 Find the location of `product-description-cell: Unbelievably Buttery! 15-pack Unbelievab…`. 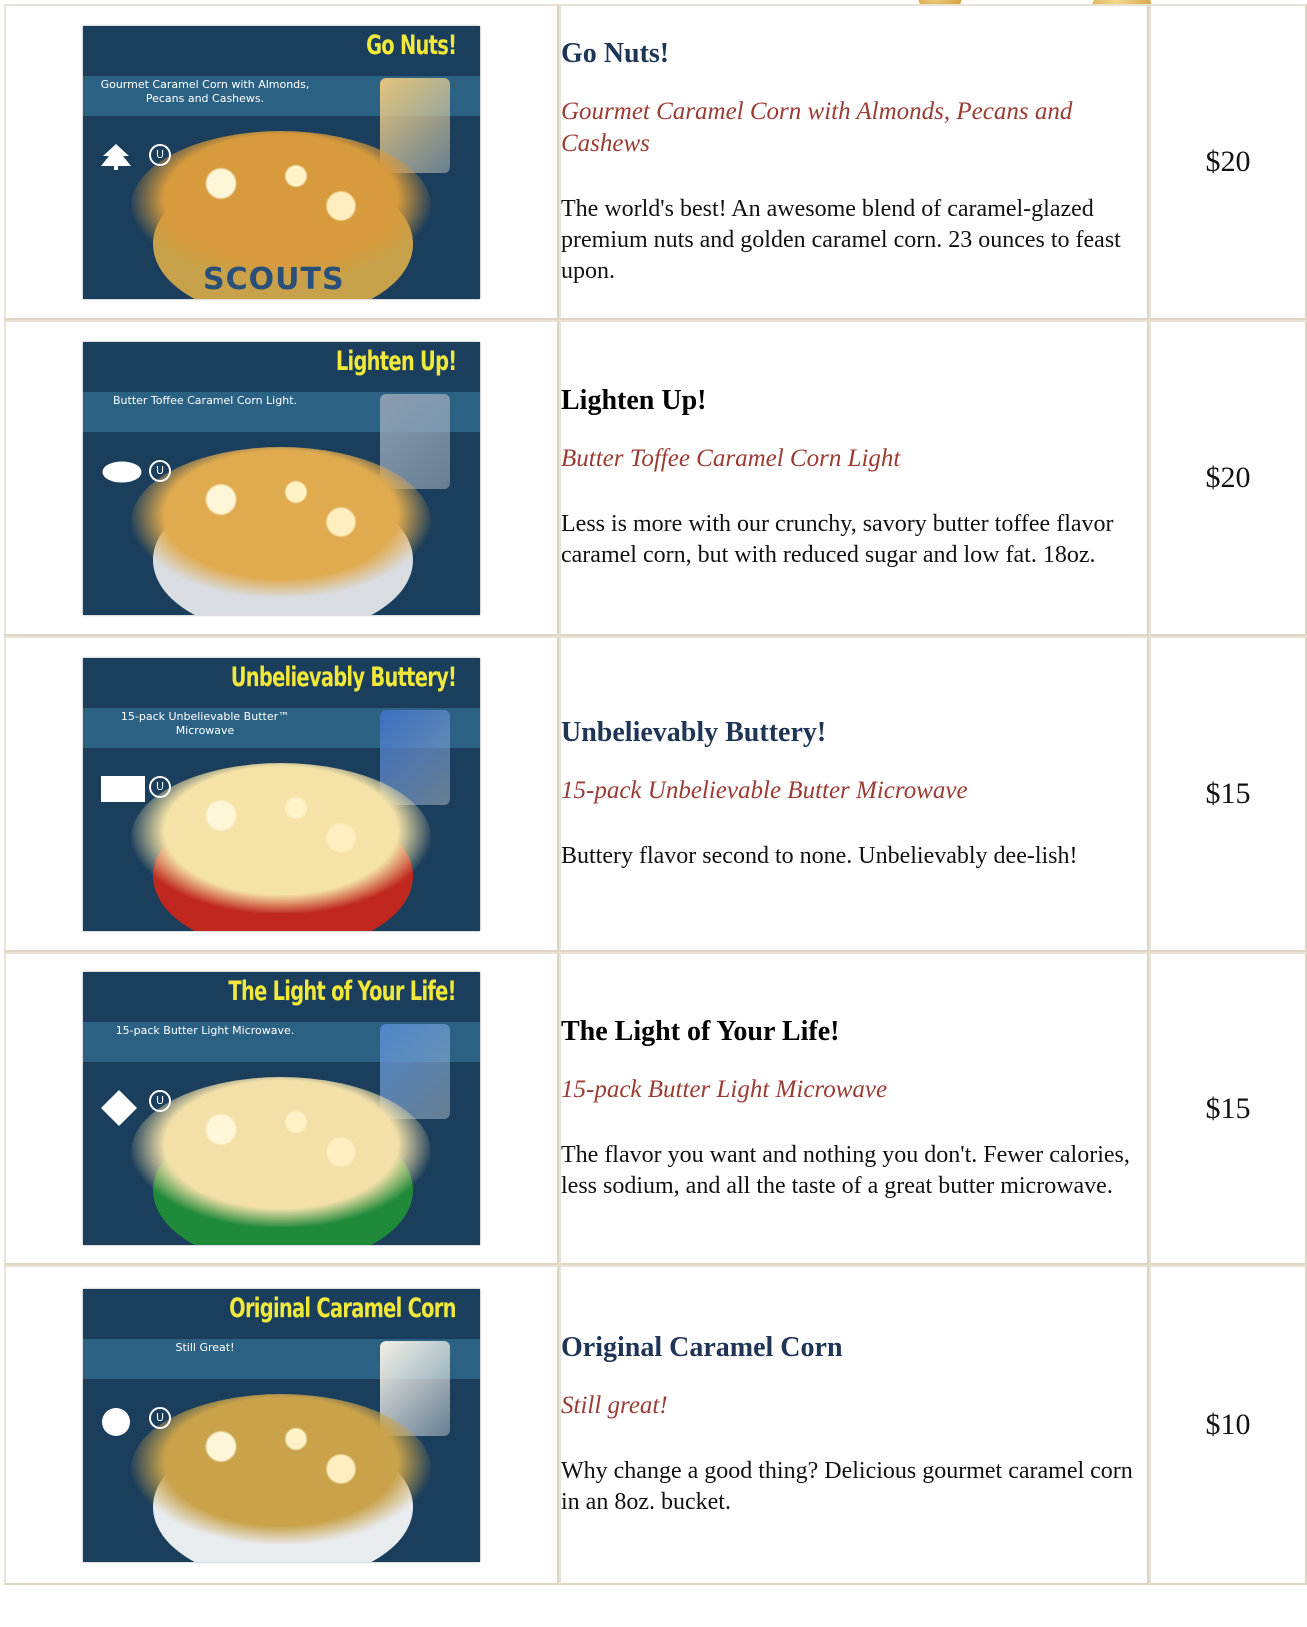

product-description-cell: Unbelievably Buttery! 15-pack Unbelievab… is located at coordinates (854, 794).